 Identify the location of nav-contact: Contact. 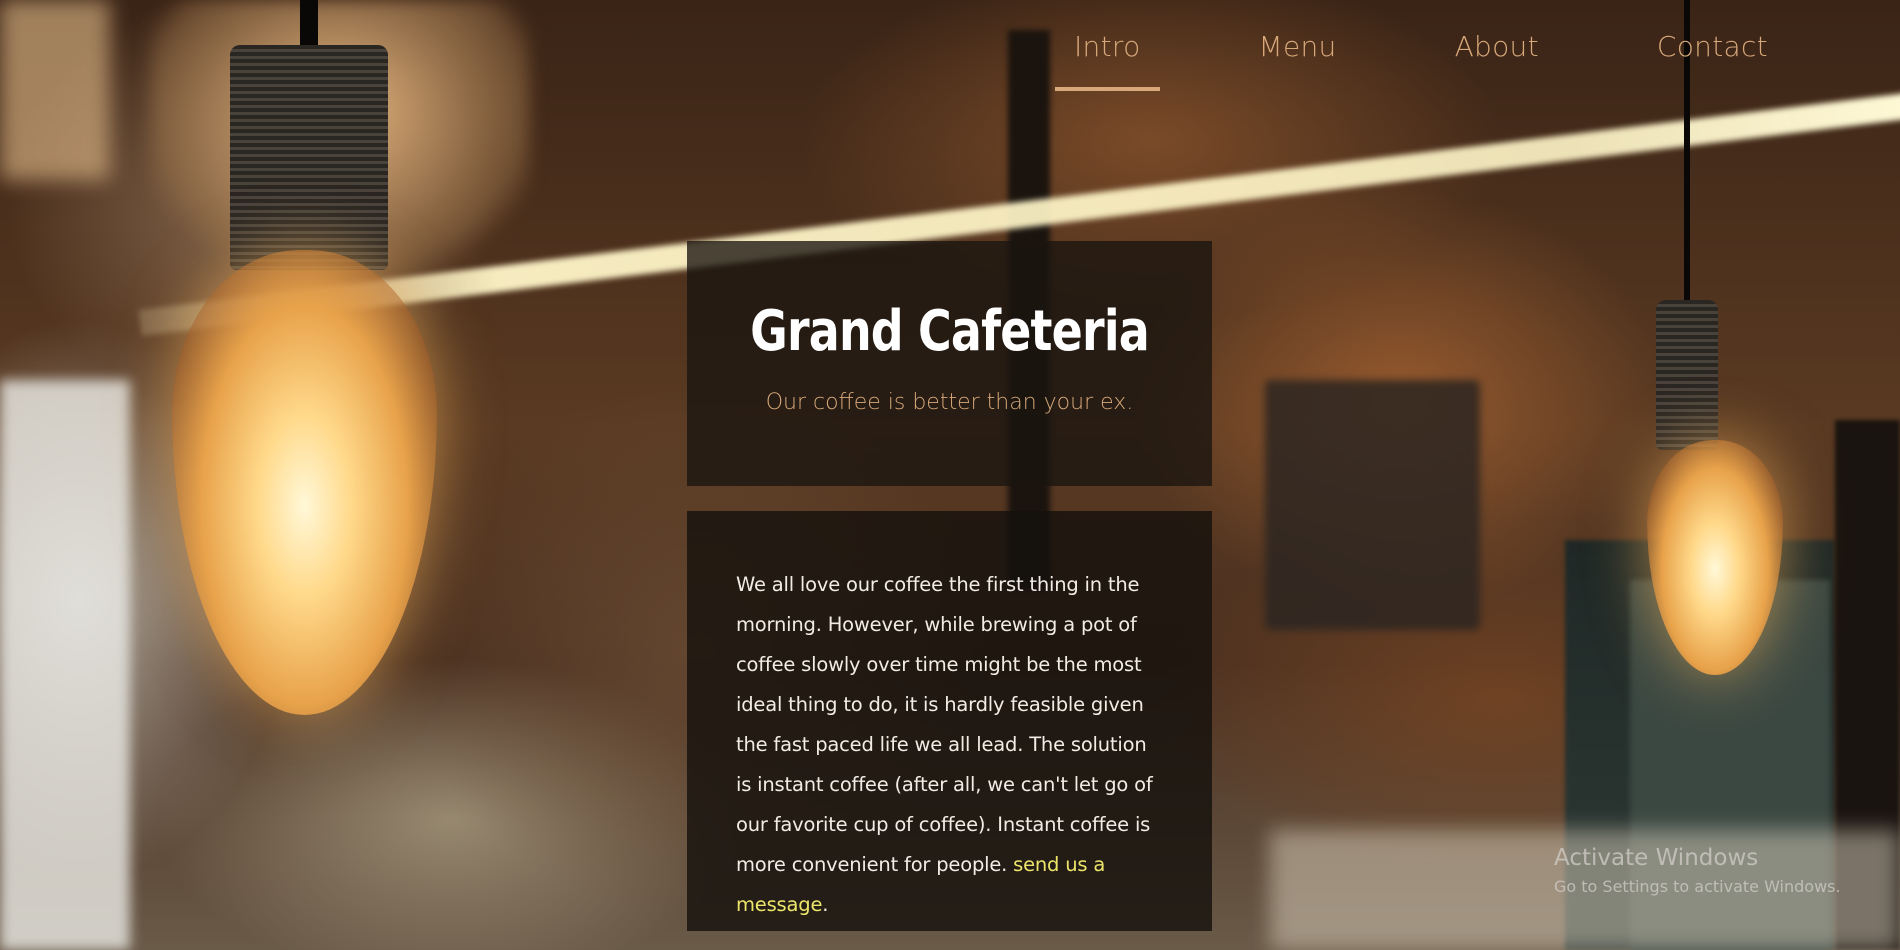
(1712, 60).